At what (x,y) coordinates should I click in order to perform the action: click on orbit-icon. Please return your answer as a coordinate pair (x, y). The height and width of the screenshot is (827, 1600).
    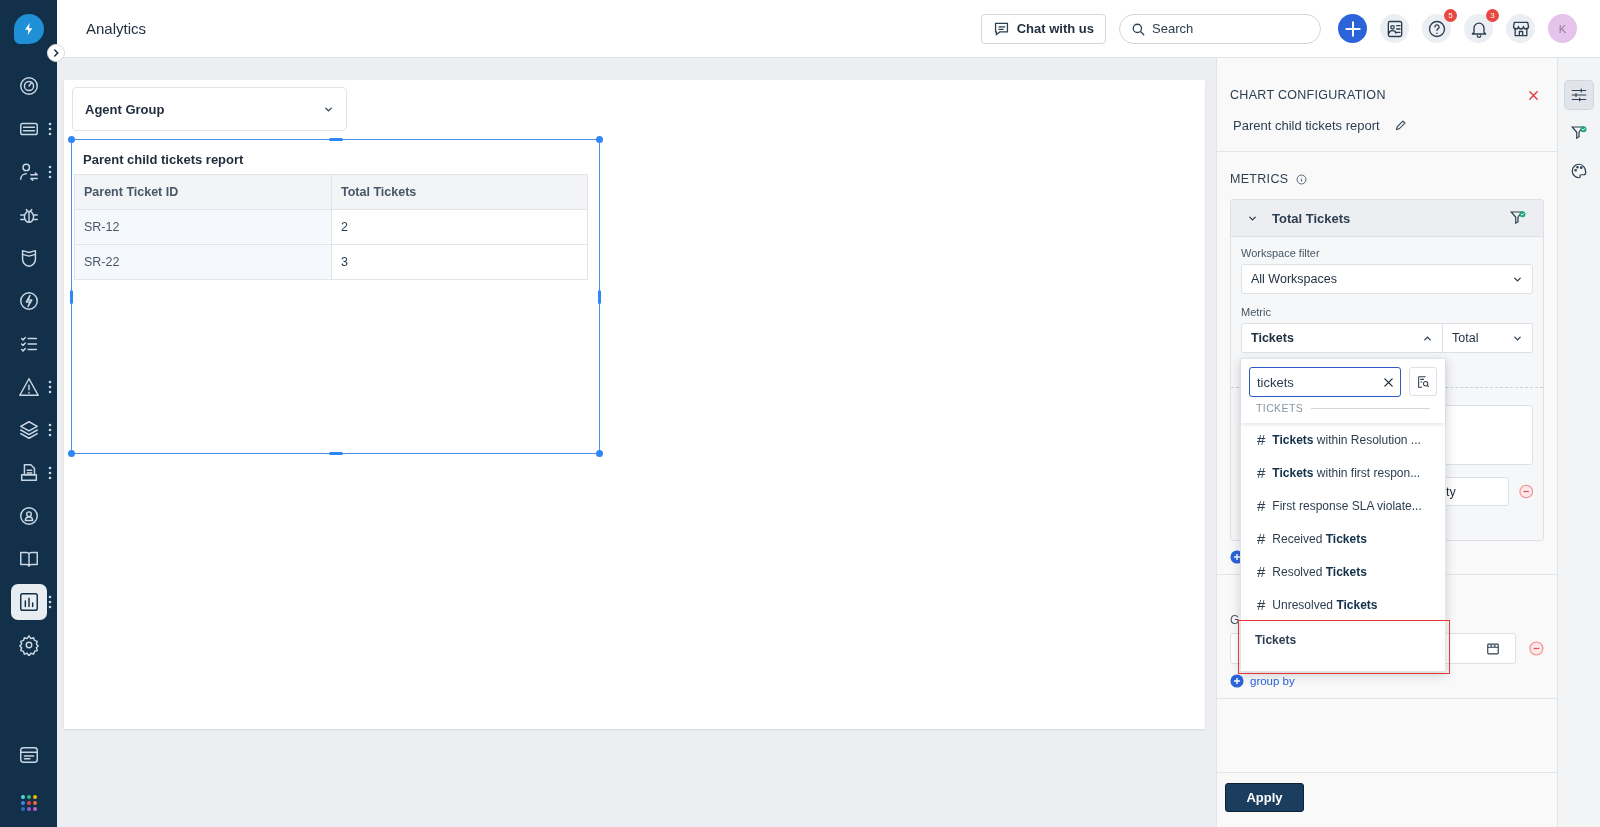
    Looking at the image, I should click on (28, 516).